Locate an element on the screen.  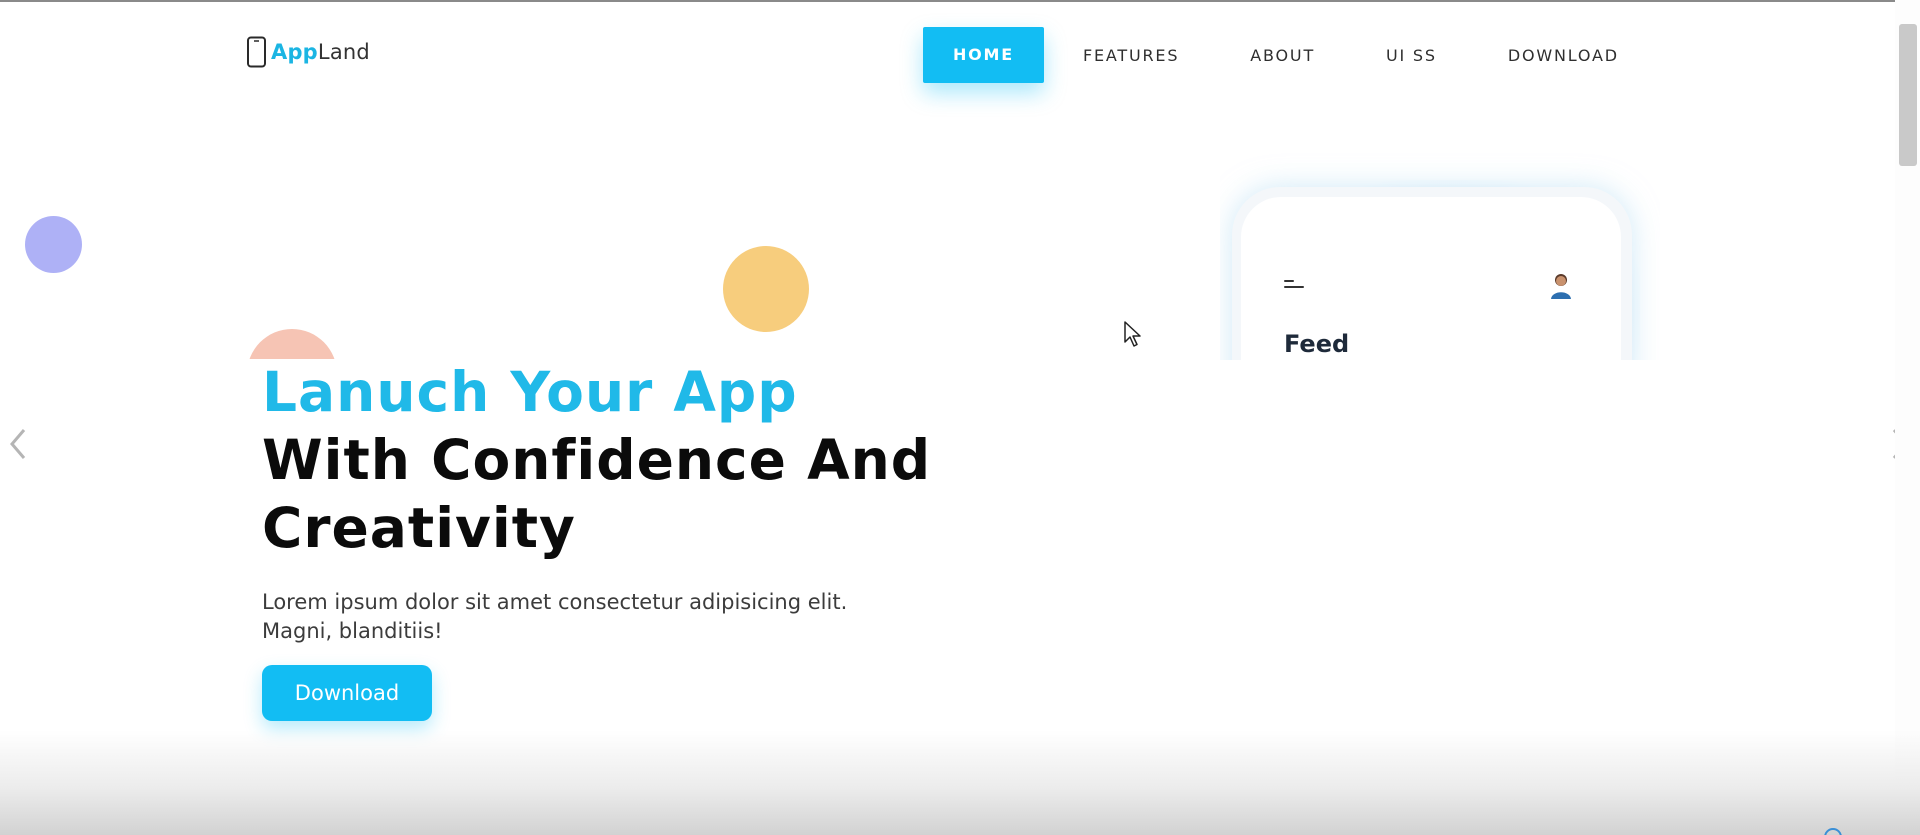
nav-item-ui-ss: UI SS is located at coordinates (1411, 55).